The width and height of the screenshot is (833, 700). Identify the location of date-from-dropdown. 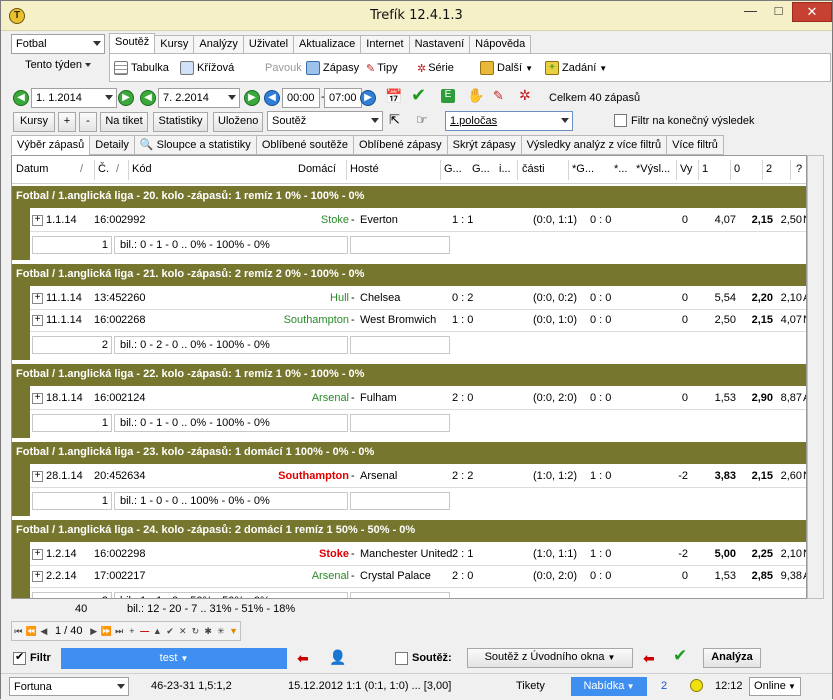
(109, 98).